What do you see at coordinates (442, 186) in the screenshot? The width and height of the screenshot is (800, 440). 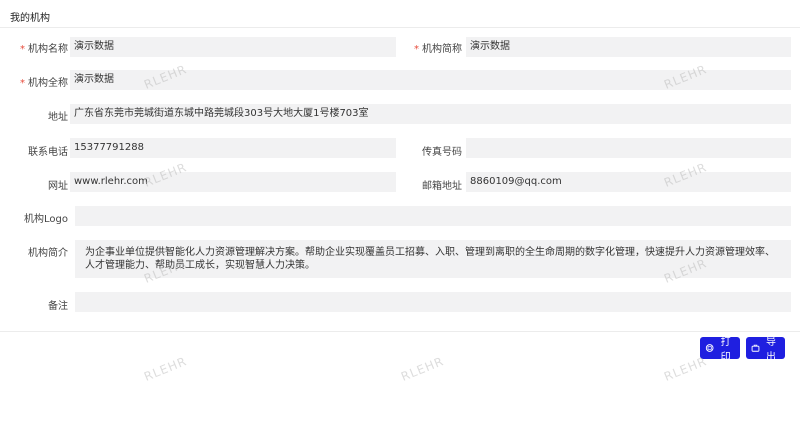 I see `email-label: 邮箱地址` at bounding box center [442, 186].